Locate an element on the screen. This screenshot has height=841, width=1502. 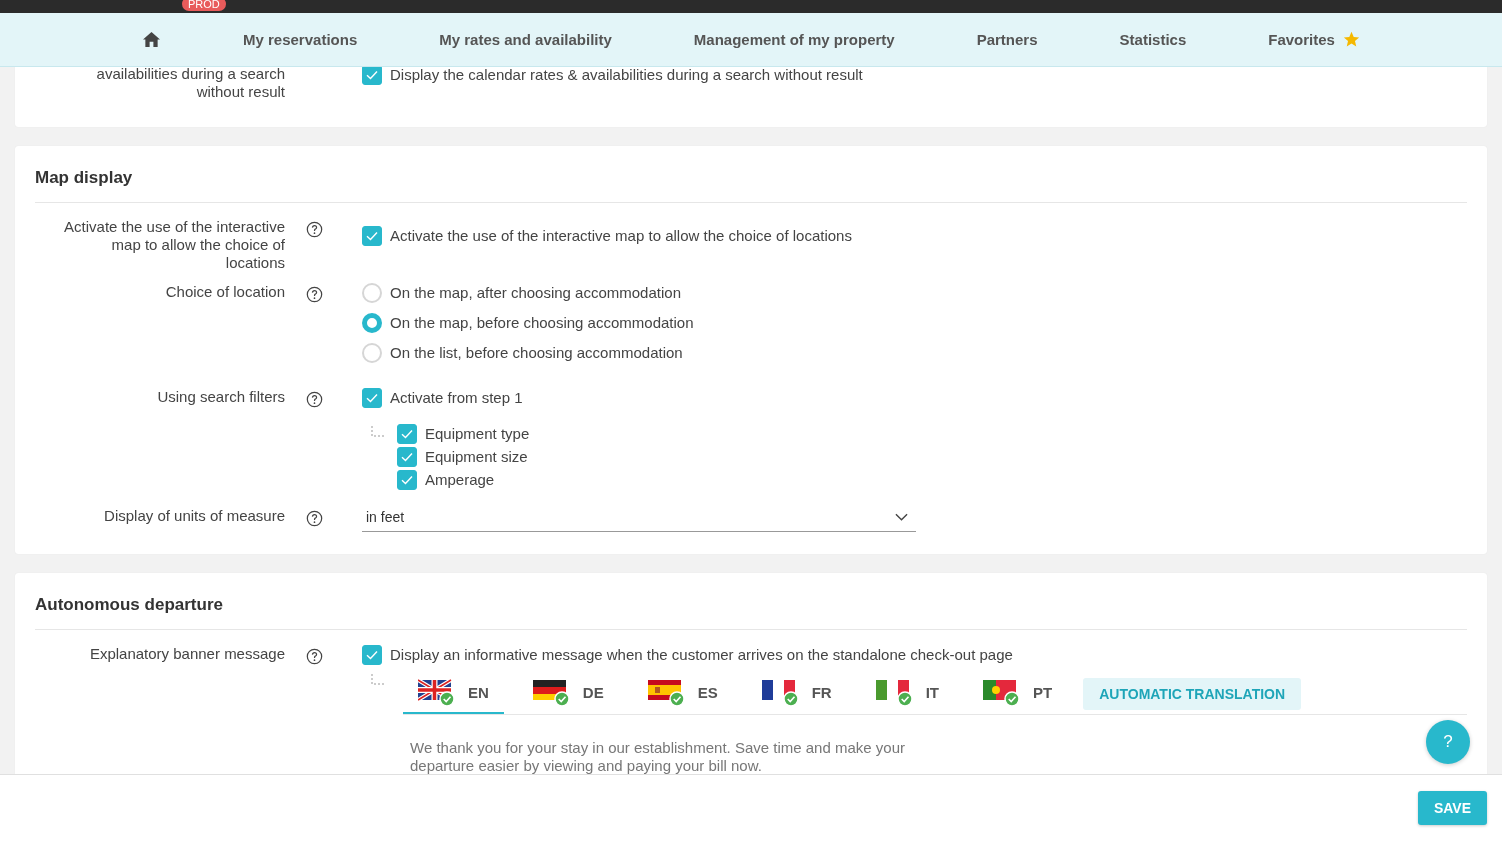
banner-message: We thank you for your stay in our establishment. Save time and make your departure easier by viewing and paying your bill now. is located at coordinates (657, 756).